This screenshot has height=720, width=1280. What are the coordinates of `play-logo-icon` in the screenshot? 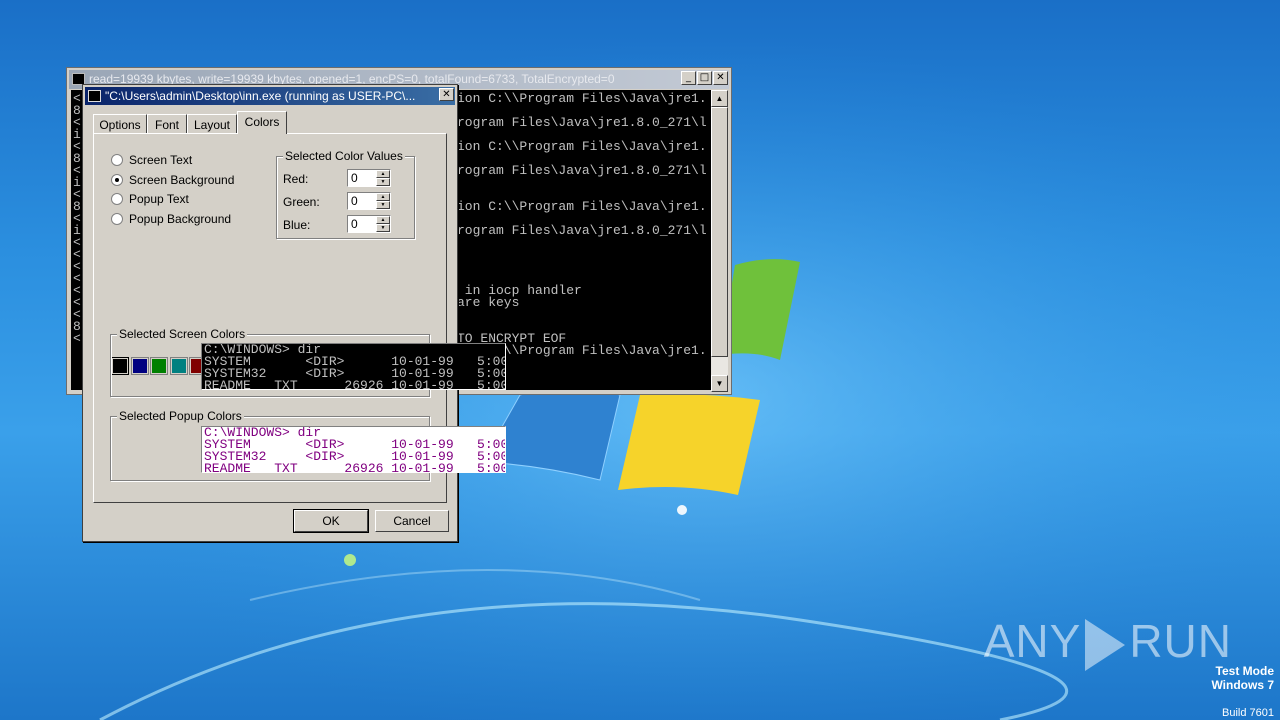 It's located at (1105, 644).